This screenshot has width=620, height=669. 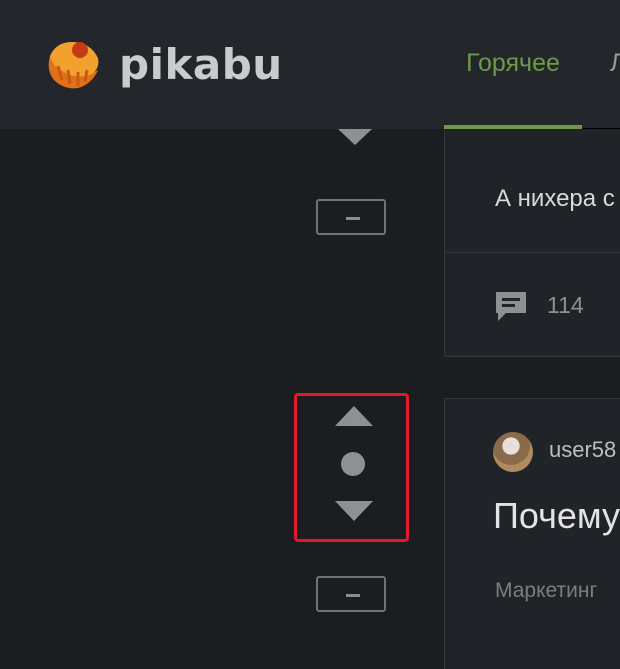 I want to click on tab-next: Л, so click(x=615, y=63).